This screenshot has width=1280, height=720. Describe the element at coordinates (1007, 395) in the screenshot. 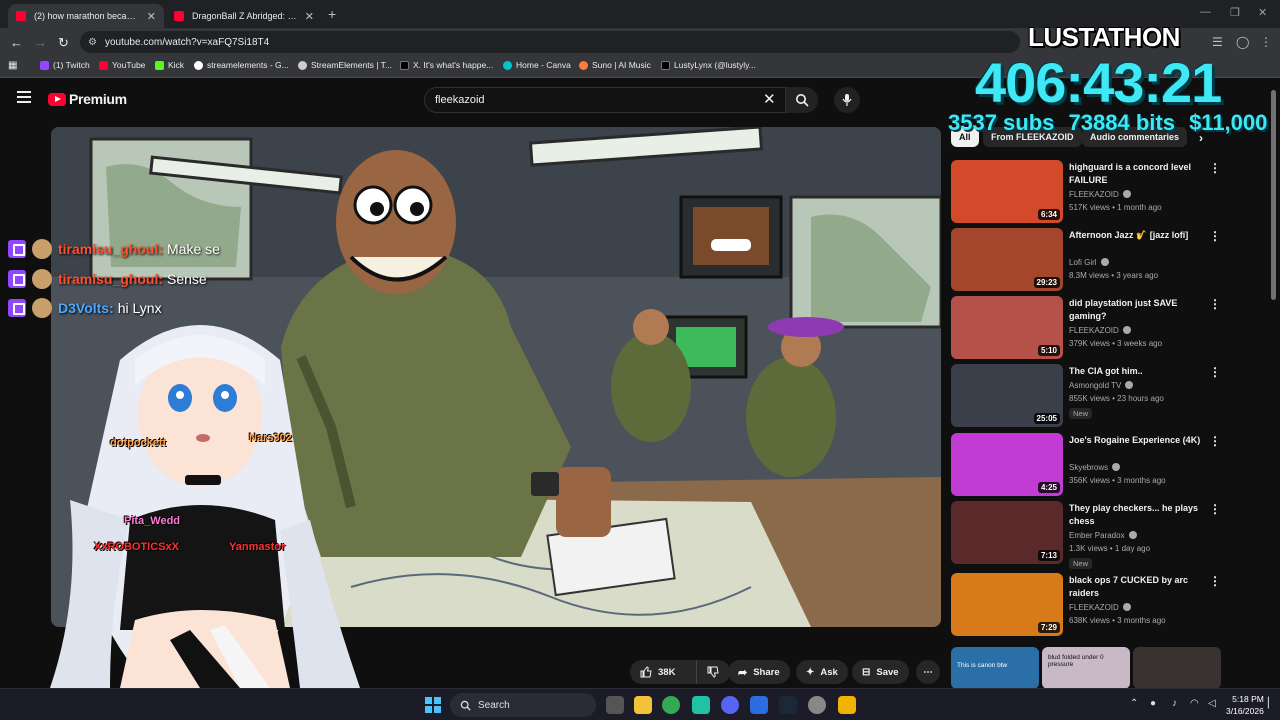

I see `video-thumbnail: 25:05` at that location.